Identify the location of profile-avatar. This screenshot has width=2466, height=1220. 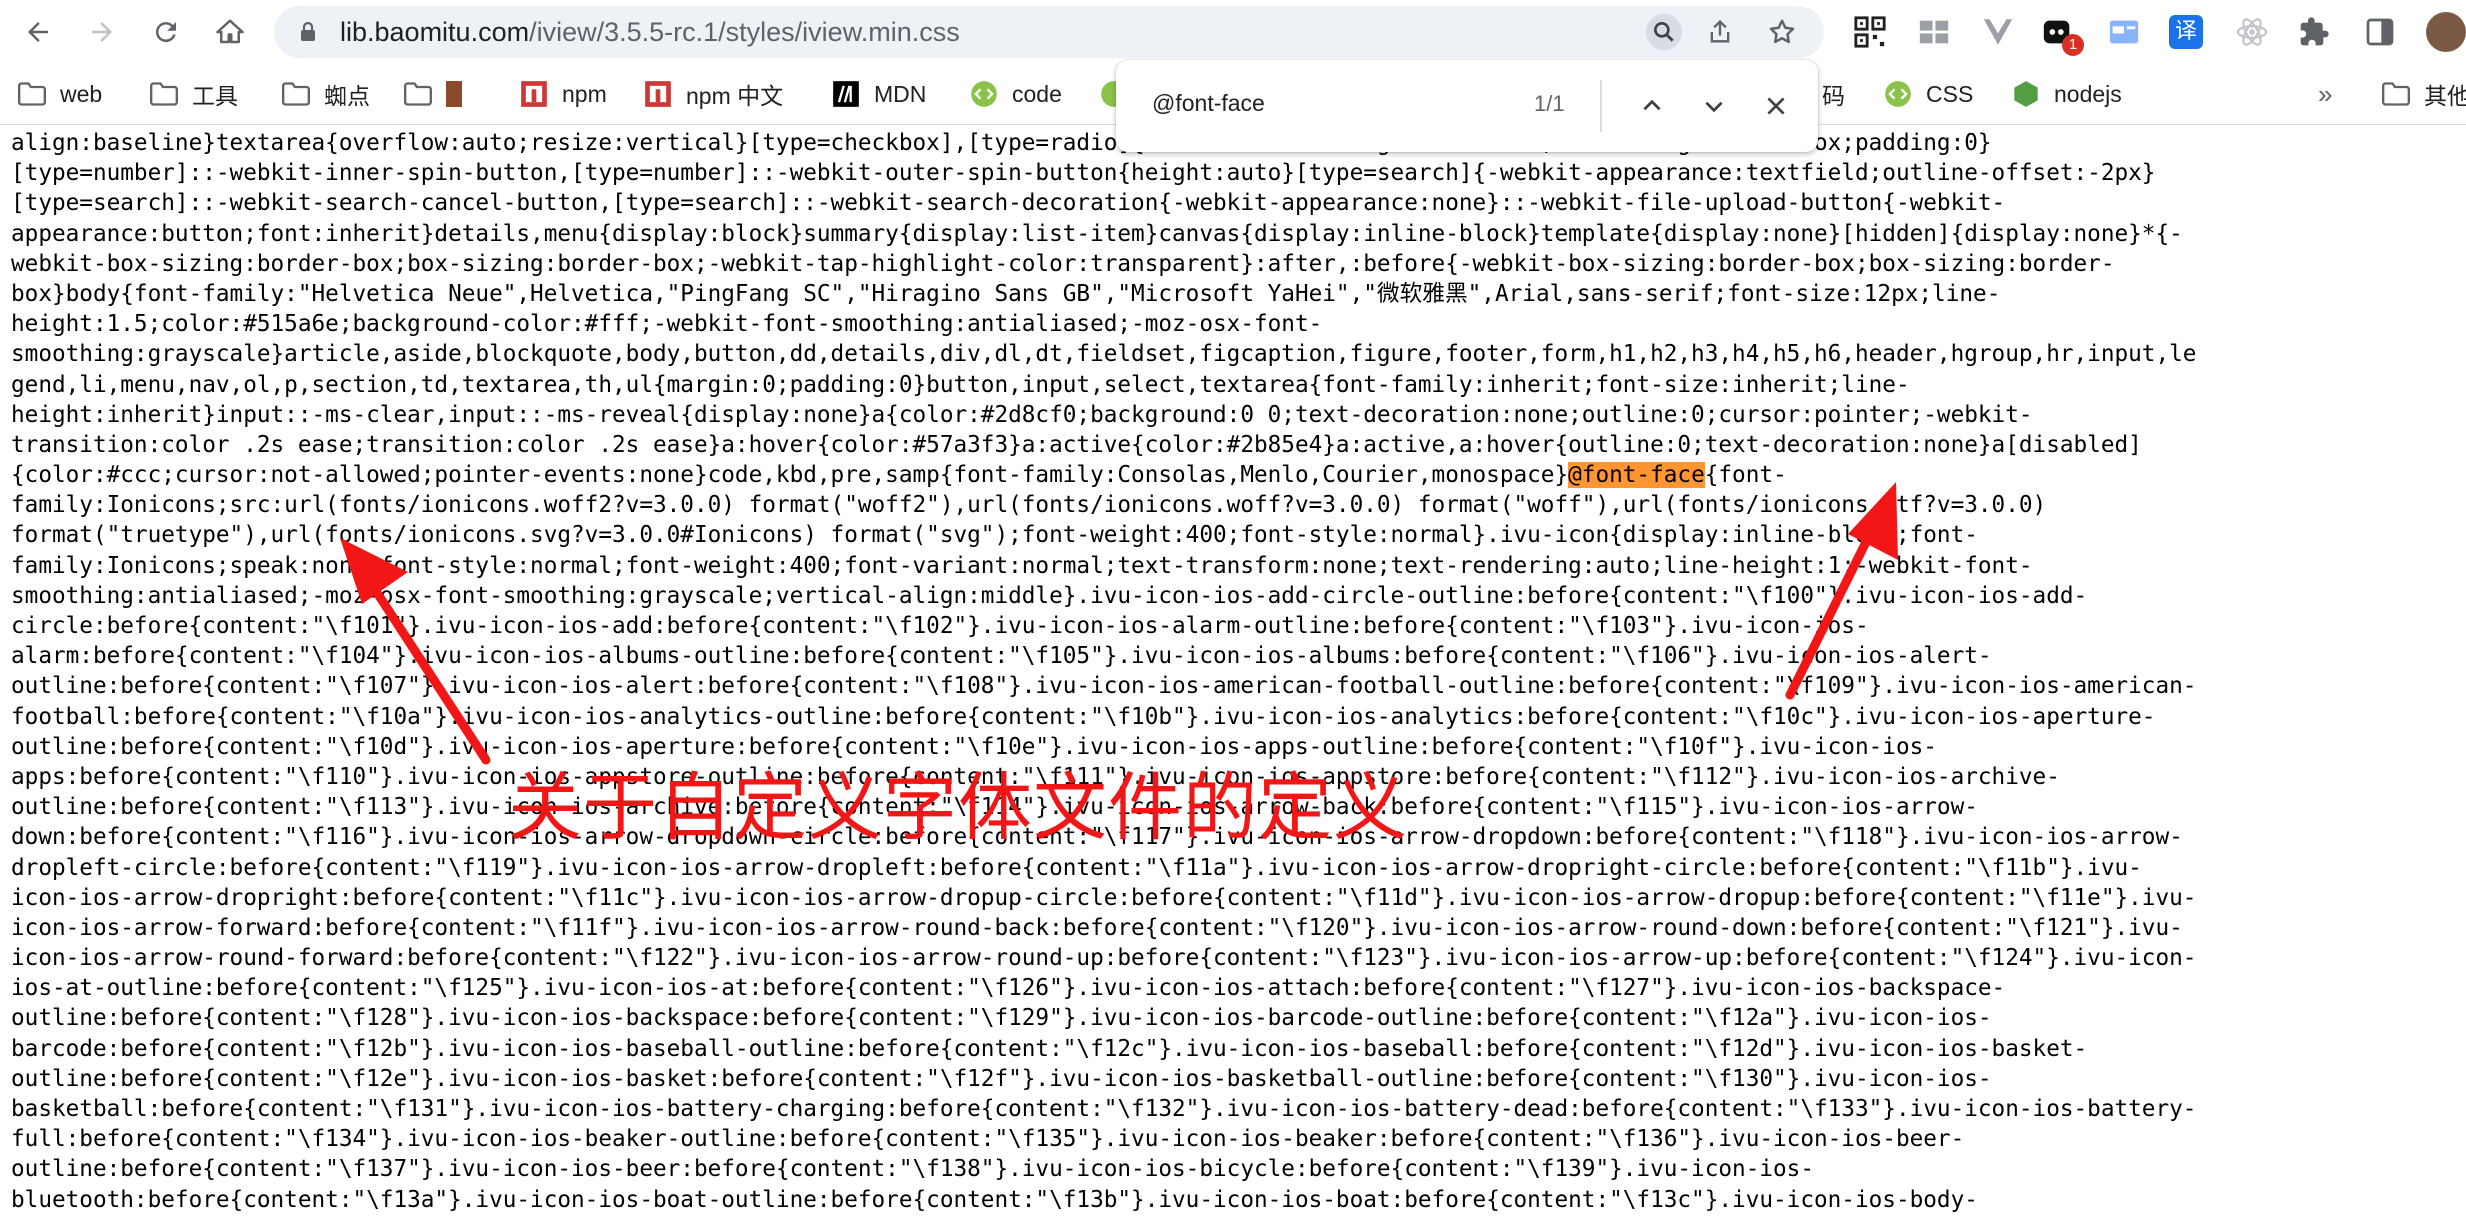
(2446, 32).